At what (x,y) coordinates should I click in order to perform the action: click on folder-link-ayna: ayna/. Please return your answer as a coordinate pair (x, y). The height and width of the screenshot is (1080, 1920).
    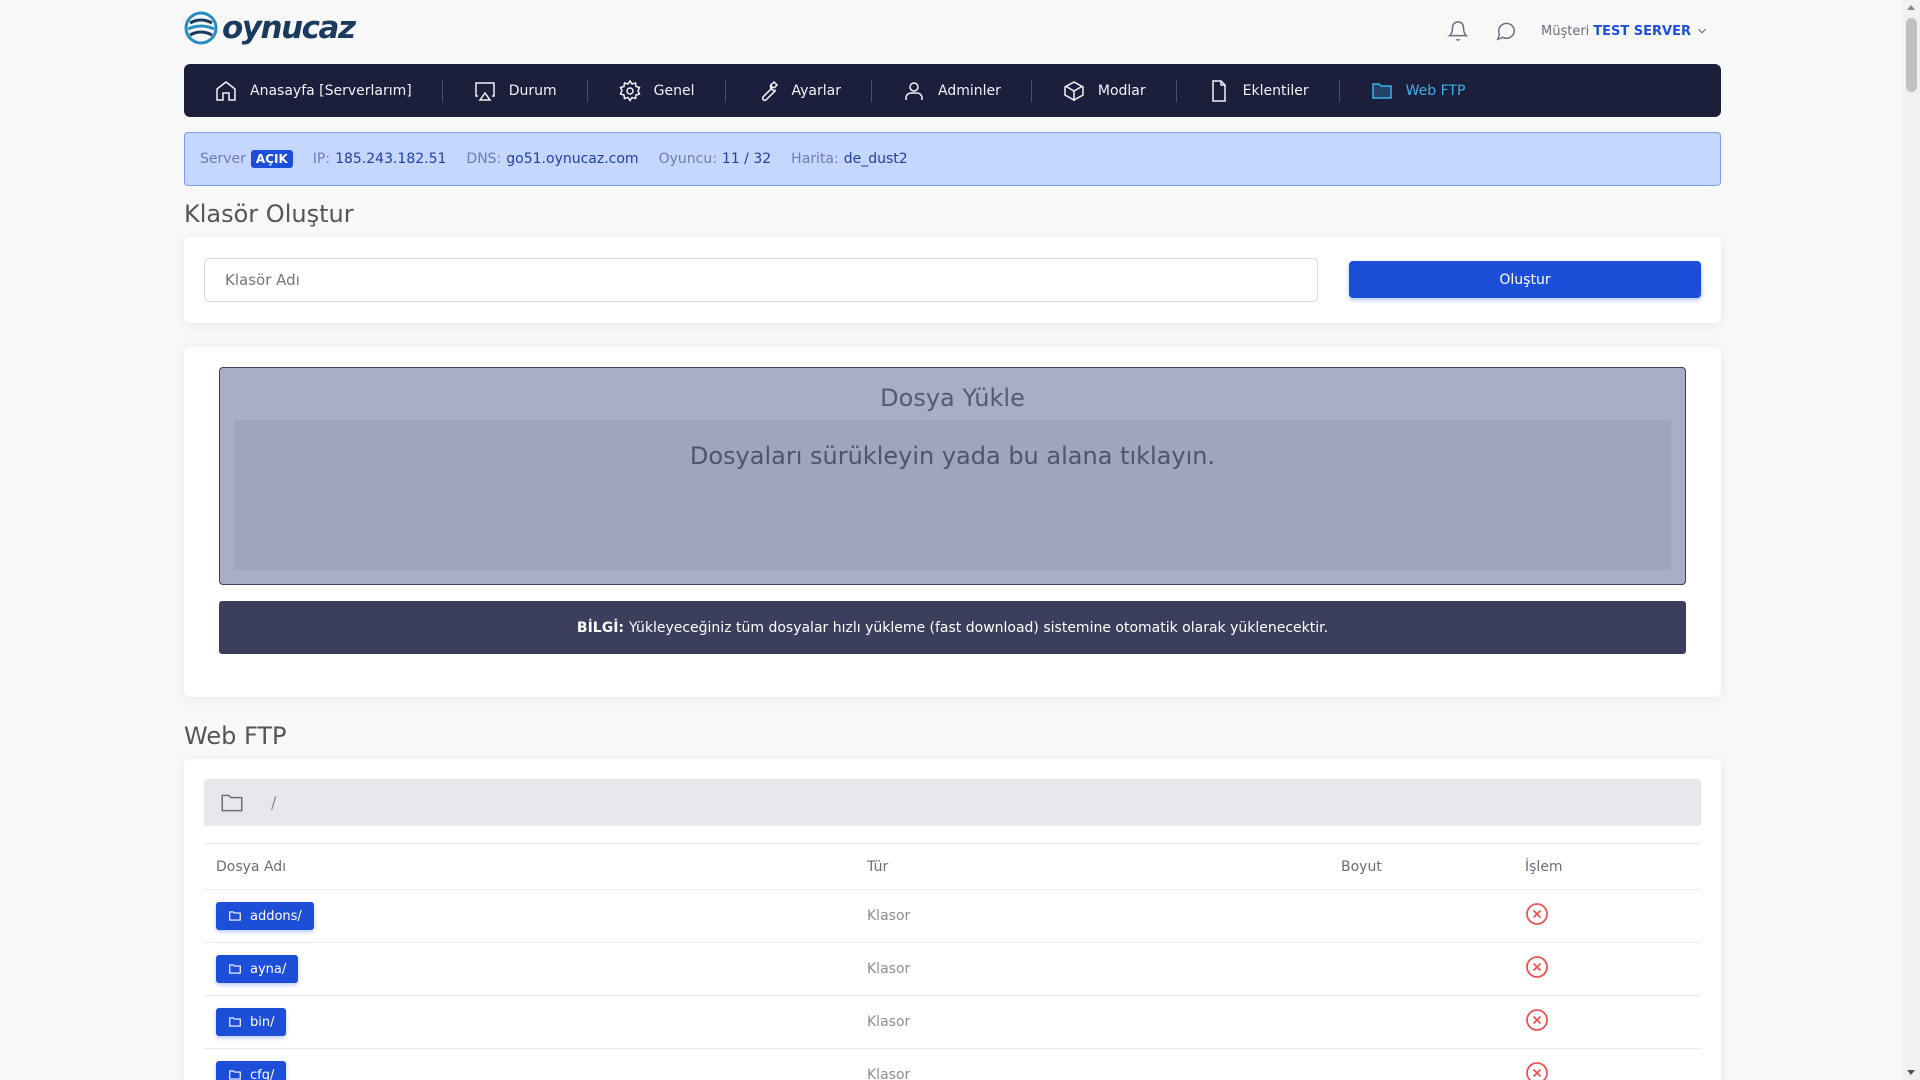
    Looking at the image, I should click on (257, 969).